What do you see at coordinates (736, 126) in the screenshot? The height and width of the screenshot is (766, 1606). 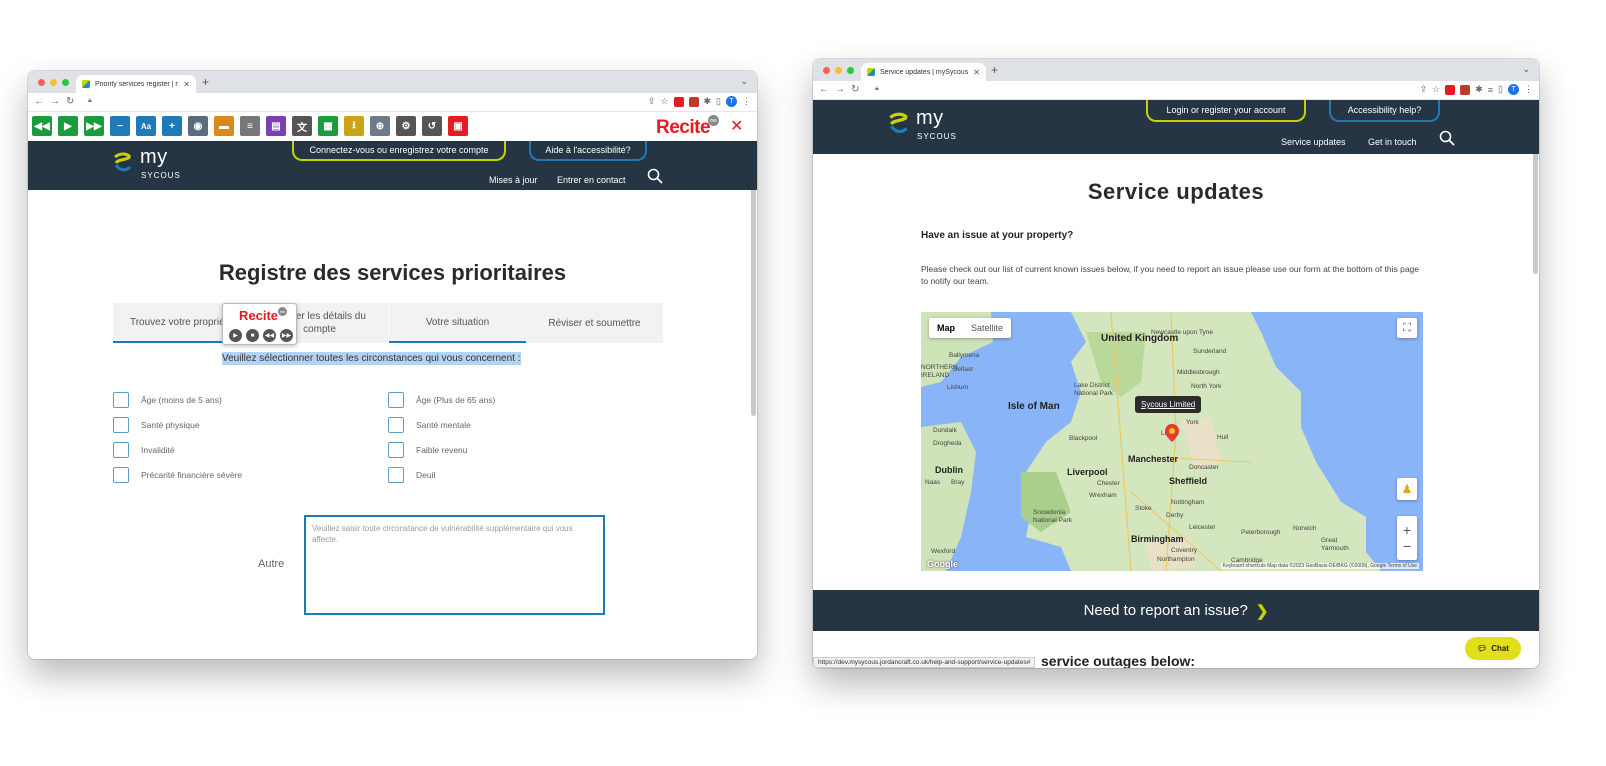 I see `recite-close-icon: ✕` at bounding box center [736, 126].